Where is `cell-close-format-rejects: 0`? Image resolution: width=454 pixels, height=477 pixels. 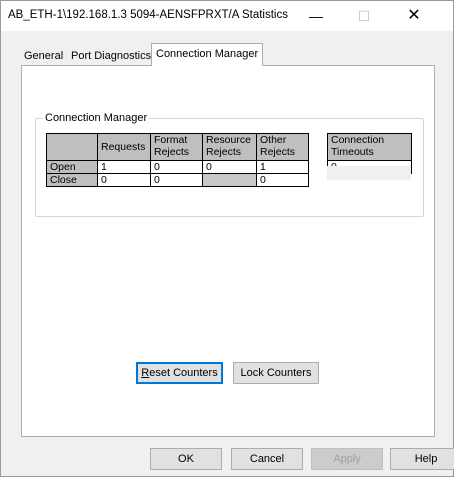
cell-close-format-rejects: 0 is located at coordinates (176, 180).